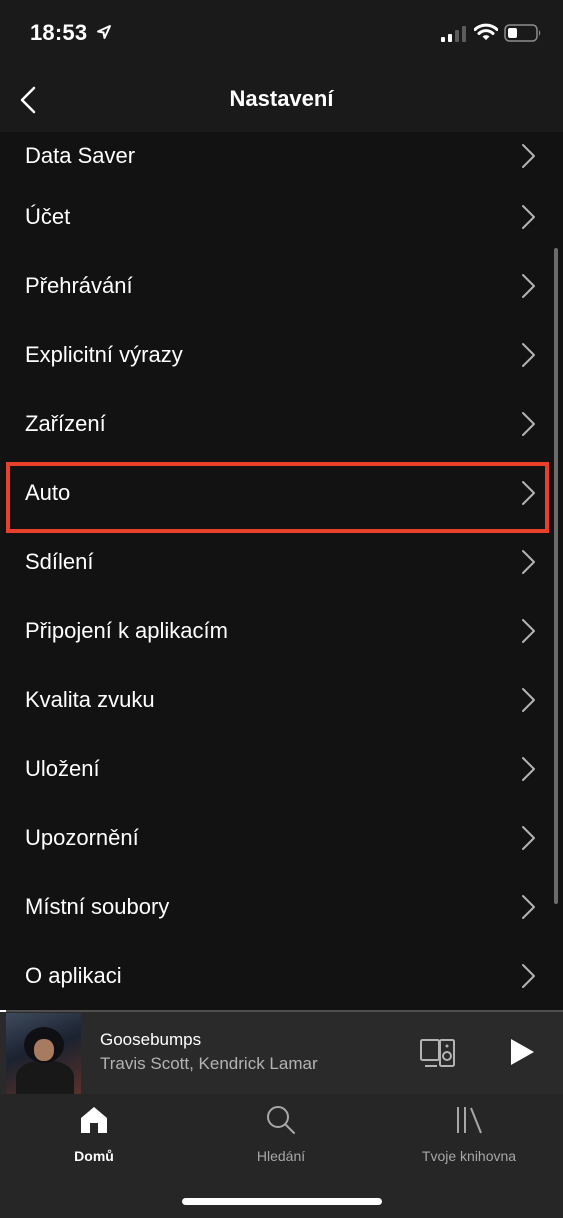 This screenshot has width=563, height=1218. What do you see at coordinates (281, 98) in the screenshot?
I see `page-title: Nastavení` at bounding box center [281, 98].